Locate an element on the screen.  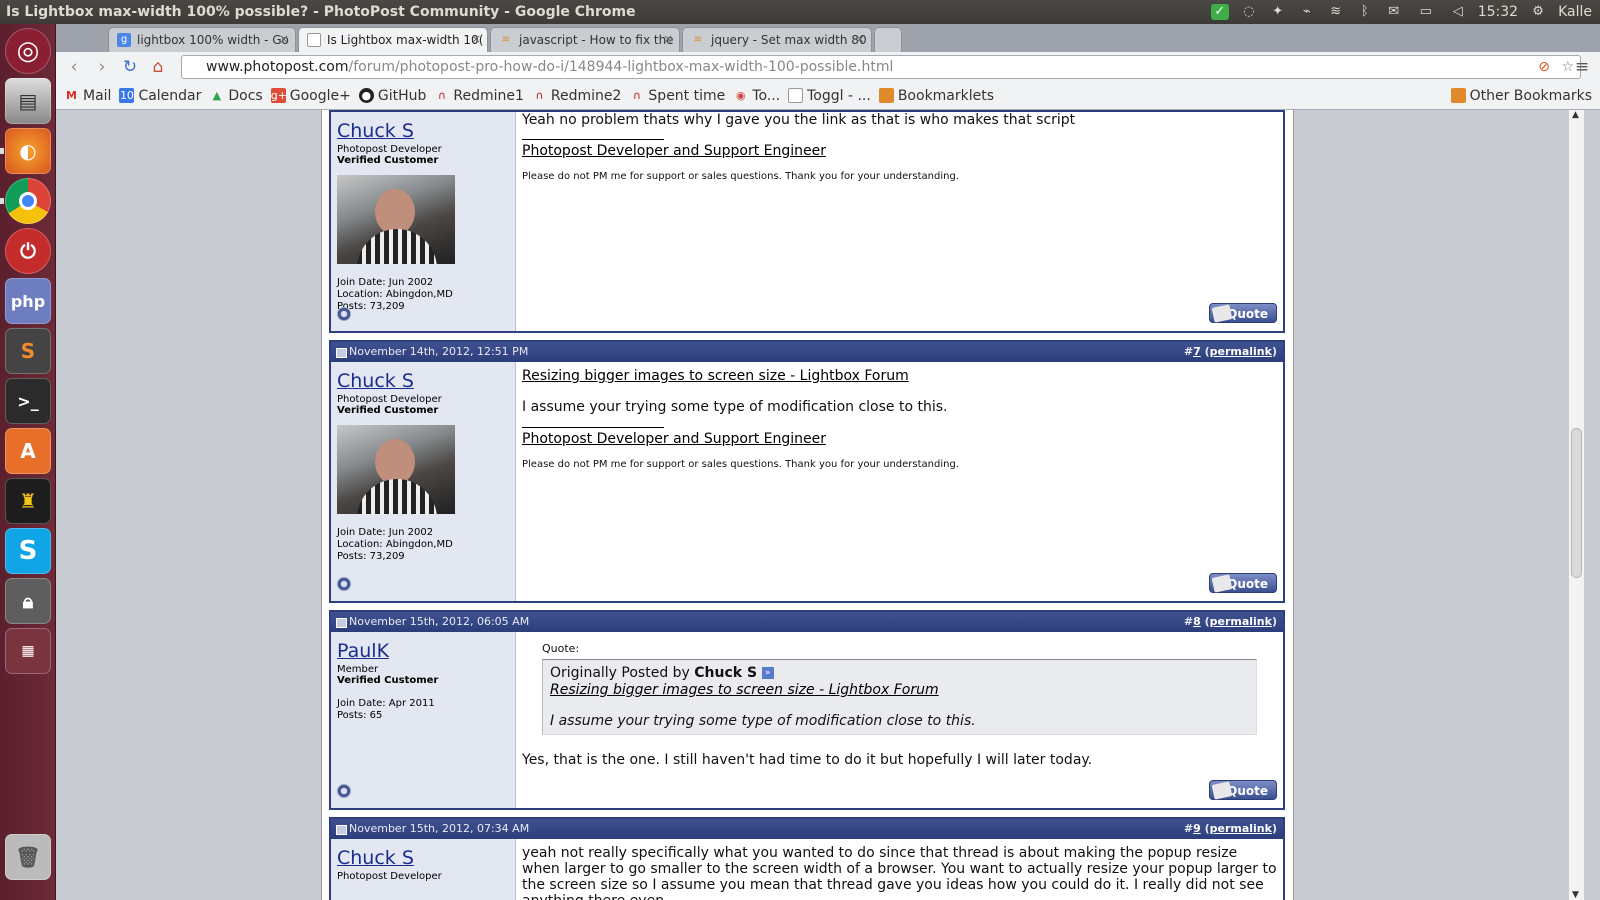
battery-icon: ▭ is located at coordinates (1426, 12).